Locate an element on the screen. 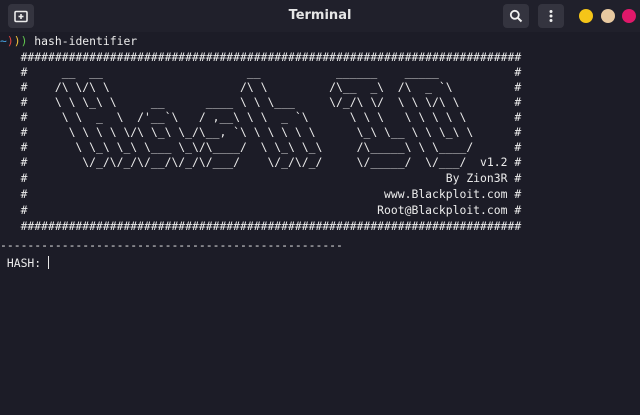  banner-line: # __ __ __ ______ _____ # is located at coordinates (261, 72).